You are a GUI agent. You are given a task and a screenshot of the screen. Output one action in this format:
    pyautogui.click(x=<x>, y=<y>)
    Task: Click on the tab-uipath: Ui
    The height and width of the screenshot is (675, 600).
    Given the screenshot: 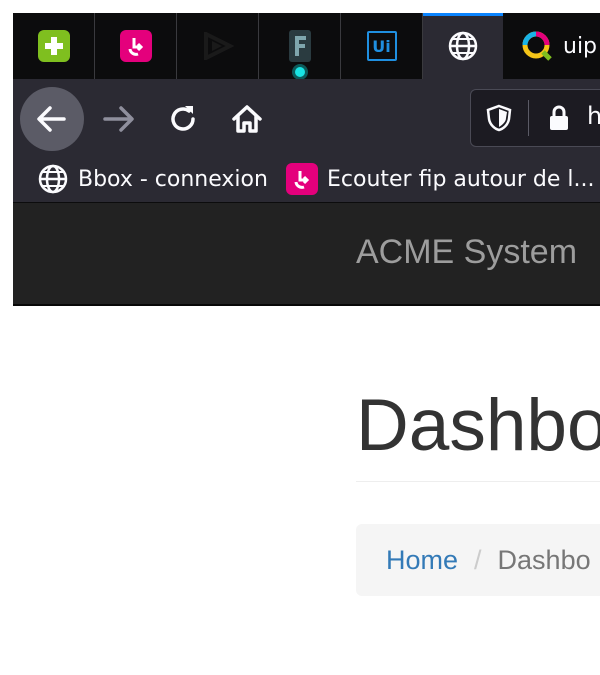 What is the action you would take?
    pyautogui.click(x=382, y=46)
    